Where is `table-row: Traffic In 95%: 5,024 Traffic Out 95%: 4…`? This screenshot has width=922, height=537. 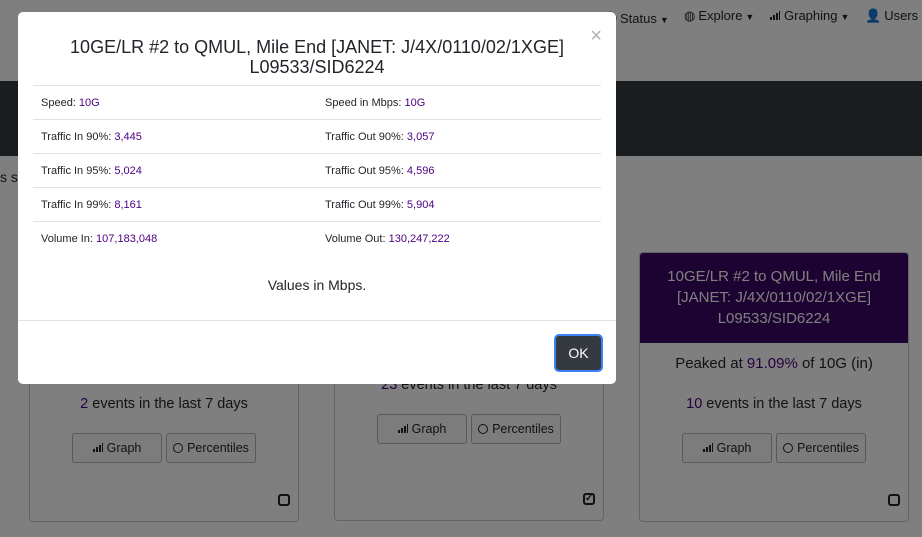
table-row: Traffic In 95%: 5,024 Traffic Out 95%: 4… is located at coordinates (317, 170).